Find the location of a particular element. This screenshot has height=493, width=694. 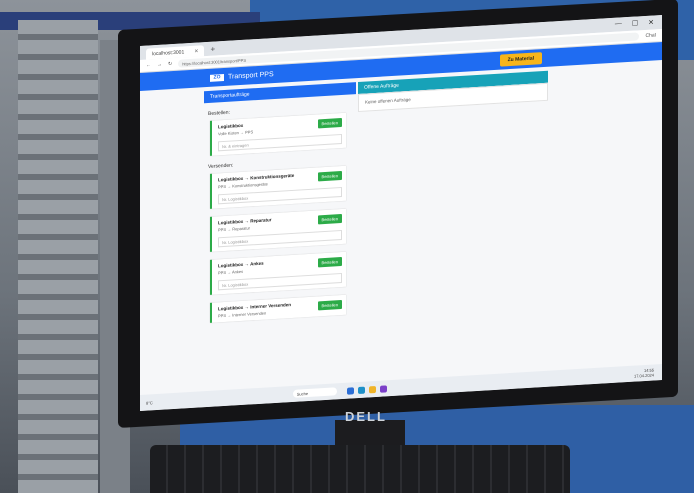

box-number-input: Nr. & eintragen is located at coordinates (280, 142).